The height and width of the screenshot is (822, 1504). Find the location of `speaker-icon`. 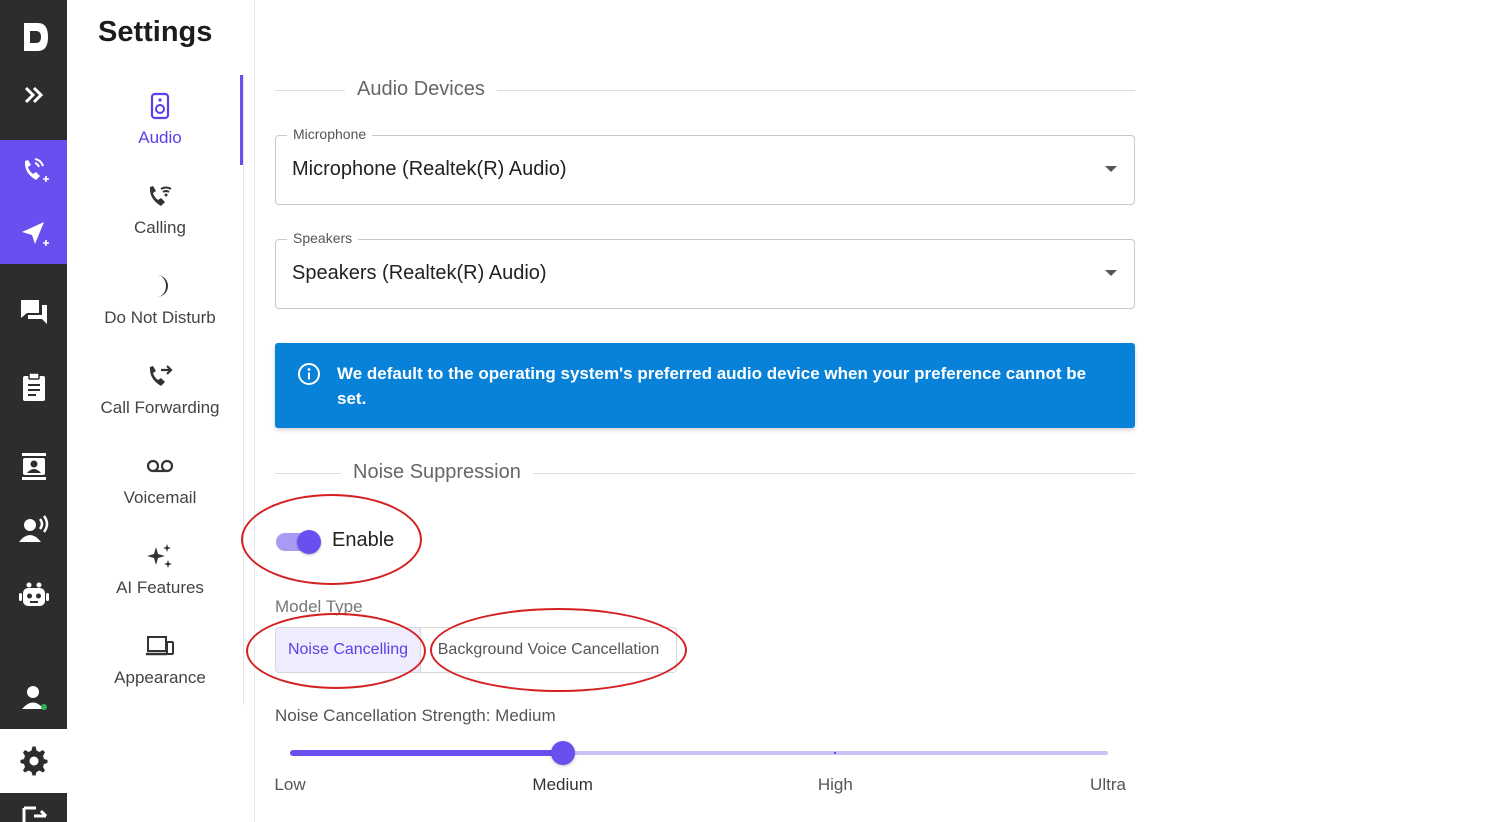

speaker-icon is located at coordinates (160, 106).